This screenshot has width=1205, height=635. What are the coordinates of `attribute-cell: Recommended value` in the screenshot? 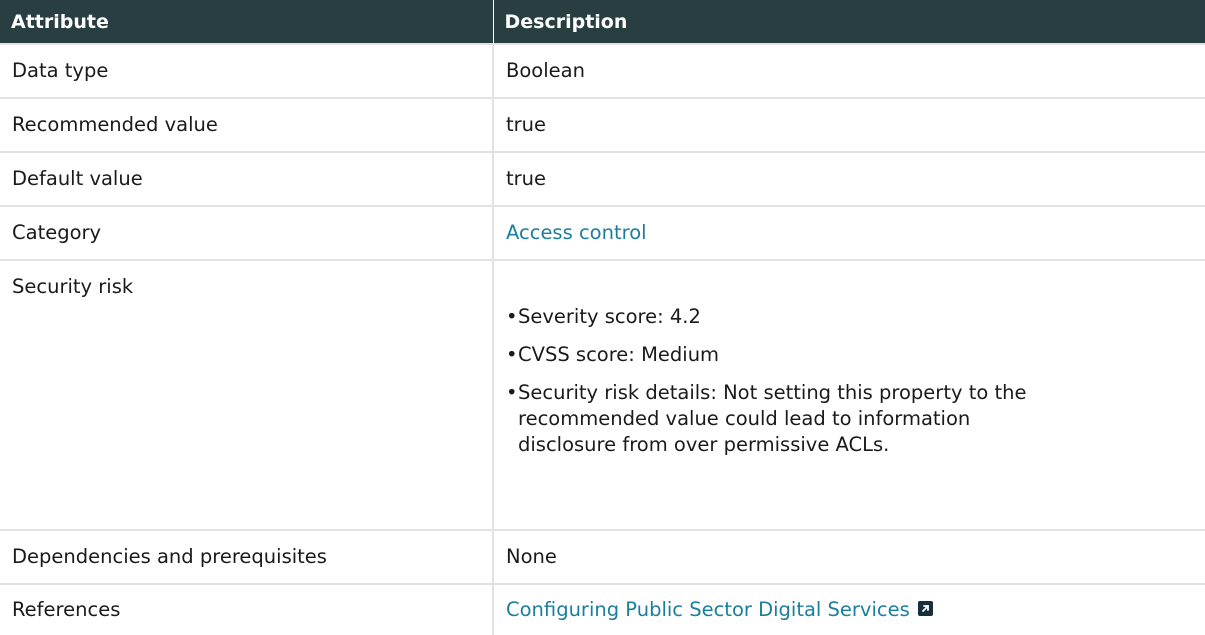 It's located at (247, 125).